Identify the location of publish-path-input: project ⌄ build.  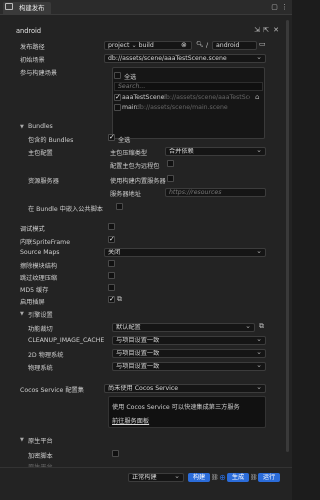
(148, 45).